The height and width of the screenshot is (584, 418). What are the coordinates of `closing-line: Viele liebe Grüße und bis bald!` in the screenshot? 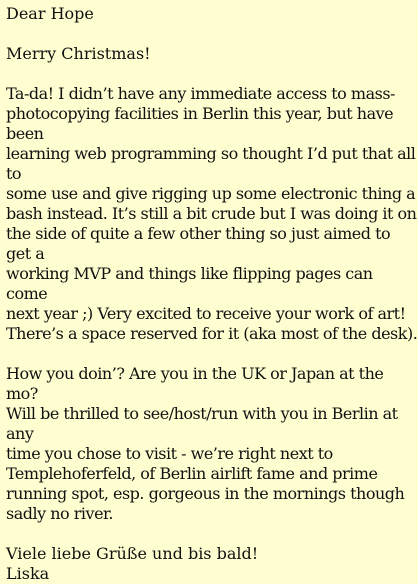 It's located at (132, 553).